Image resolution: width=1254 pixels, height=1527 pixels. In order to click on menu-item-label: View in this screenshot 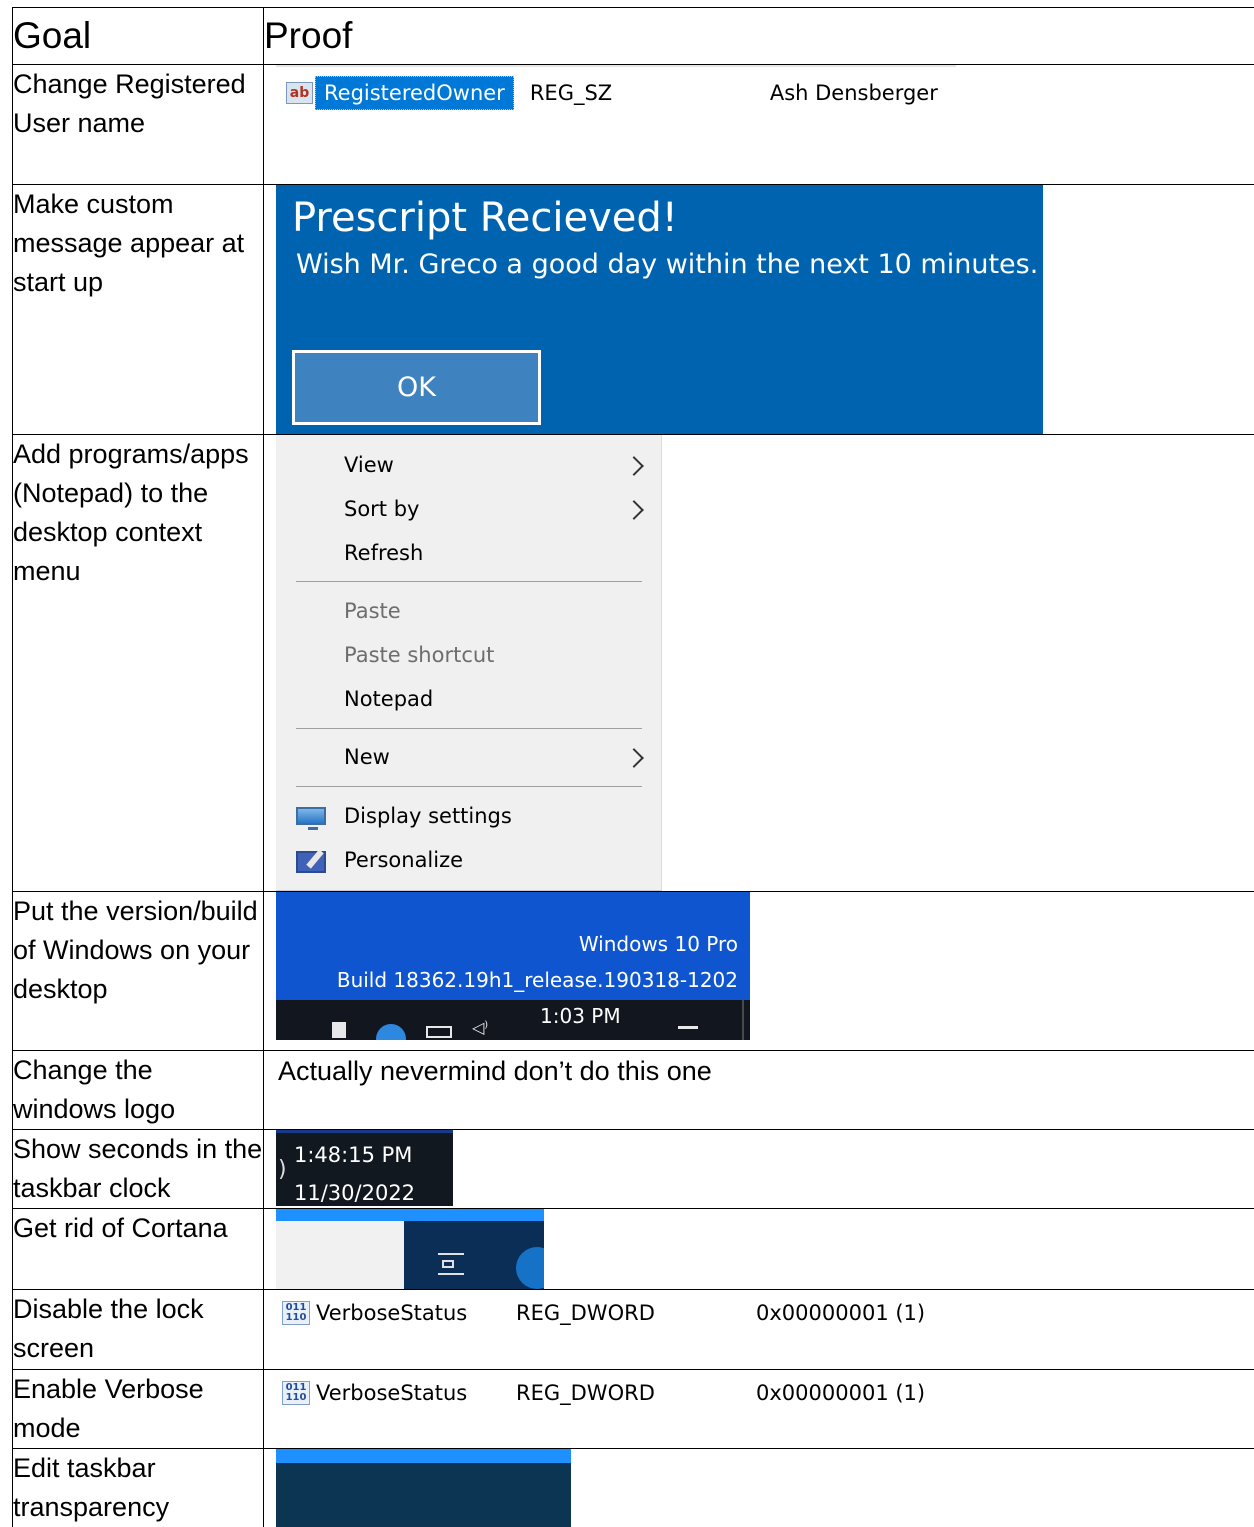, I will do `click(369, 465)`.